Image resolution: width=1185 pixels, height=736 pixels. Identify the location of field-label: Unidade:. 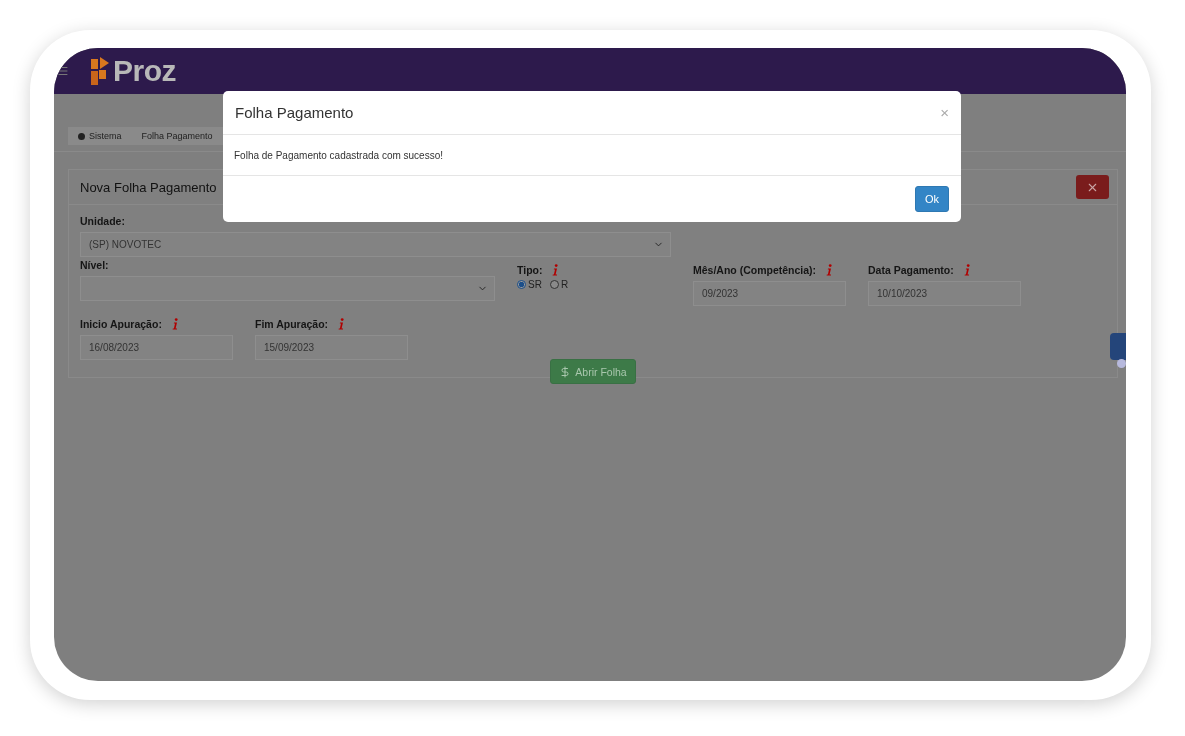
(102, 220).